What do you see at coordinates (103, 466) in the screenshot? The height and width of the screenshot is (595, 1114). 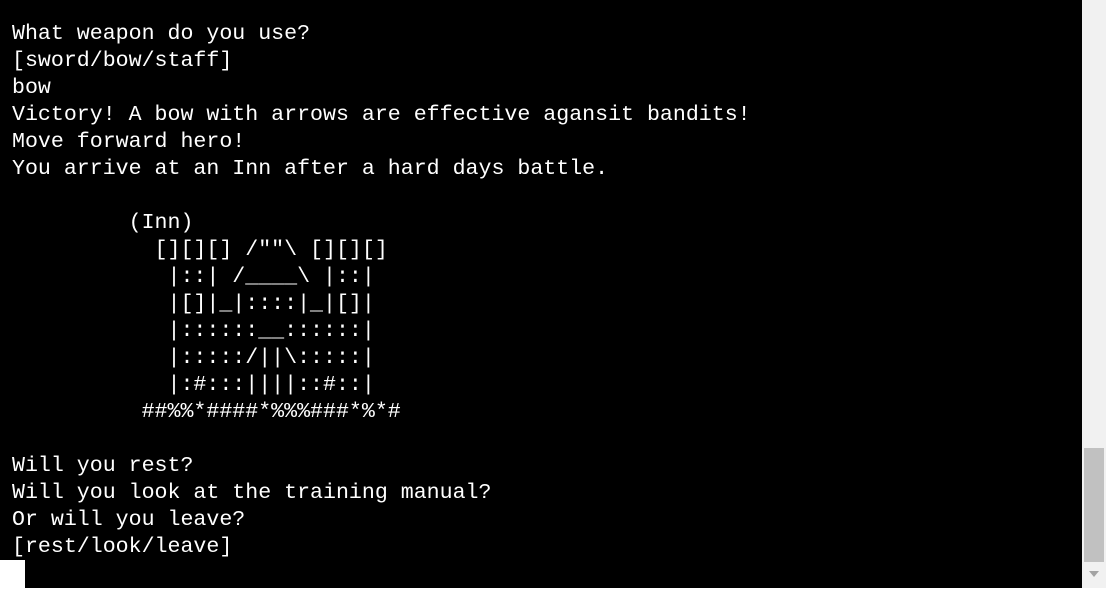 I see `terminal-line: Will you rest?` at bounding box center [103, 466].